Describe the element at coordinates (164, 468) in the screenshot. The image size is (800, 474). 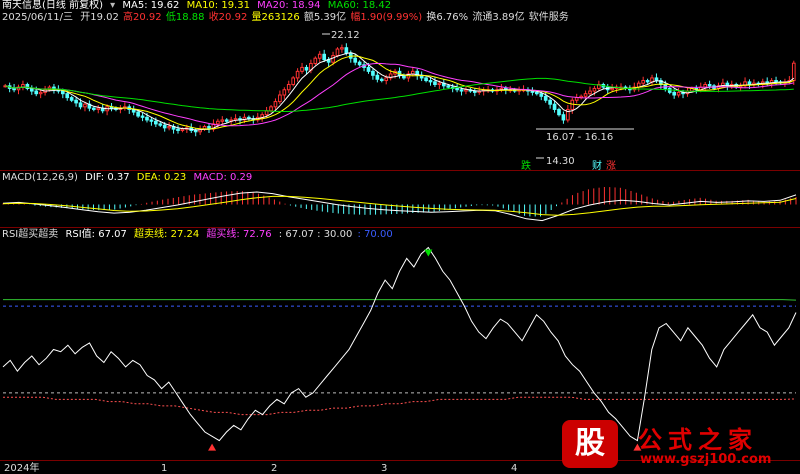
I see `x-axis-month-1: 1` at that location.